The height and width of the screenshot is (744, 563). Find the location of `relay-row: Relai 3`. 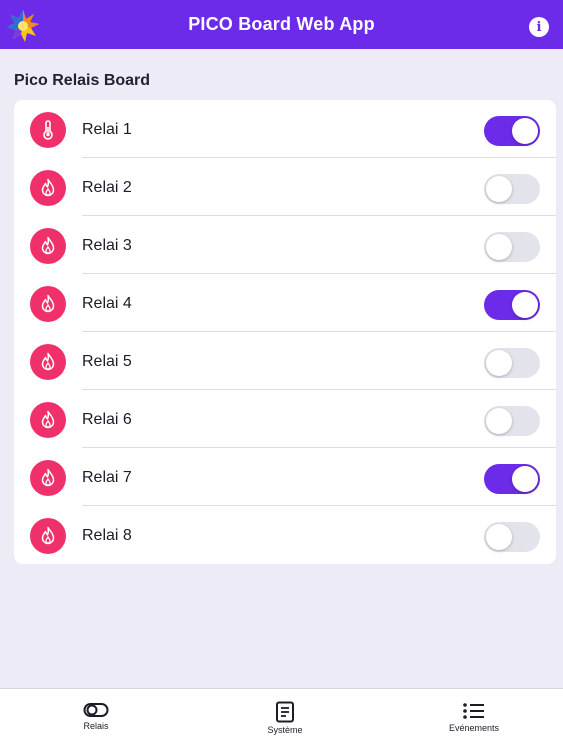

relay-row: Relai 3 is located at coordinates (285, 245).